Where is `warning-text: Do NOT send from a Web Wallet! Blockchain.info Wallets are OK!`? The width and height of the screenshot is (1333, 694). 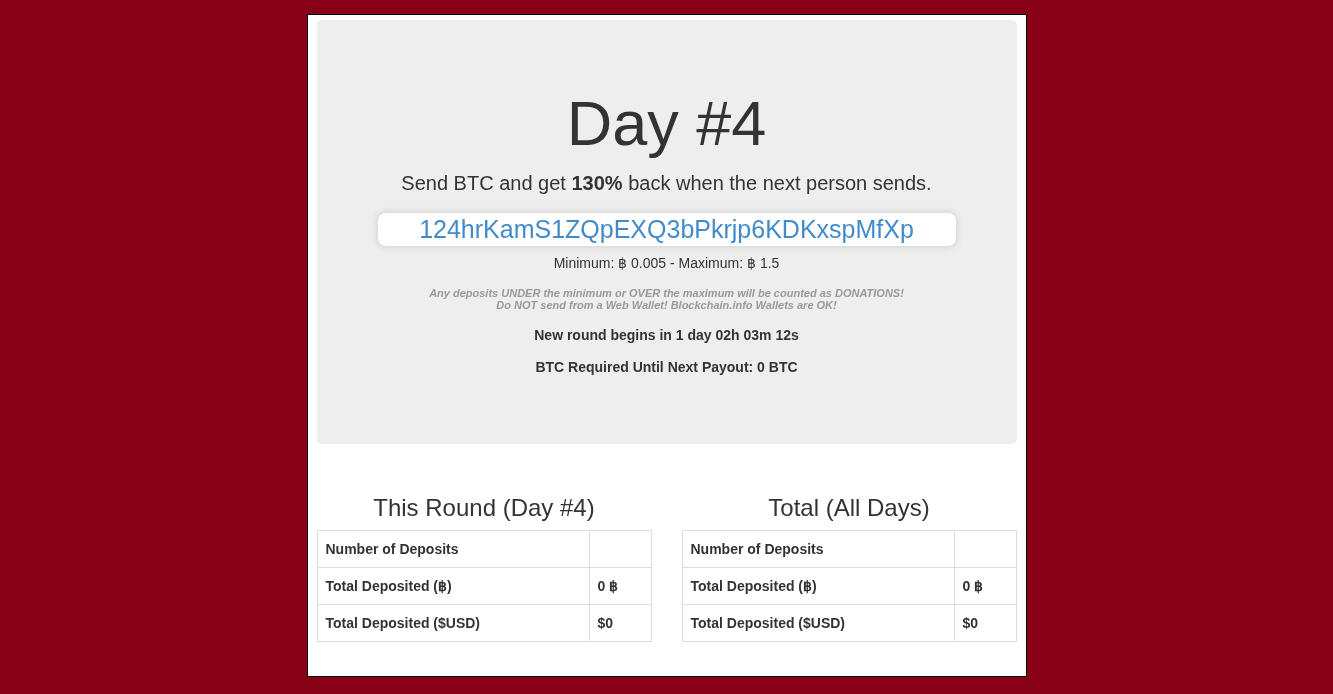
warning-text: Do NOT send from a Web Wallet! Blockchain.info Wallets are OK! is located at coordinates (666, 305).